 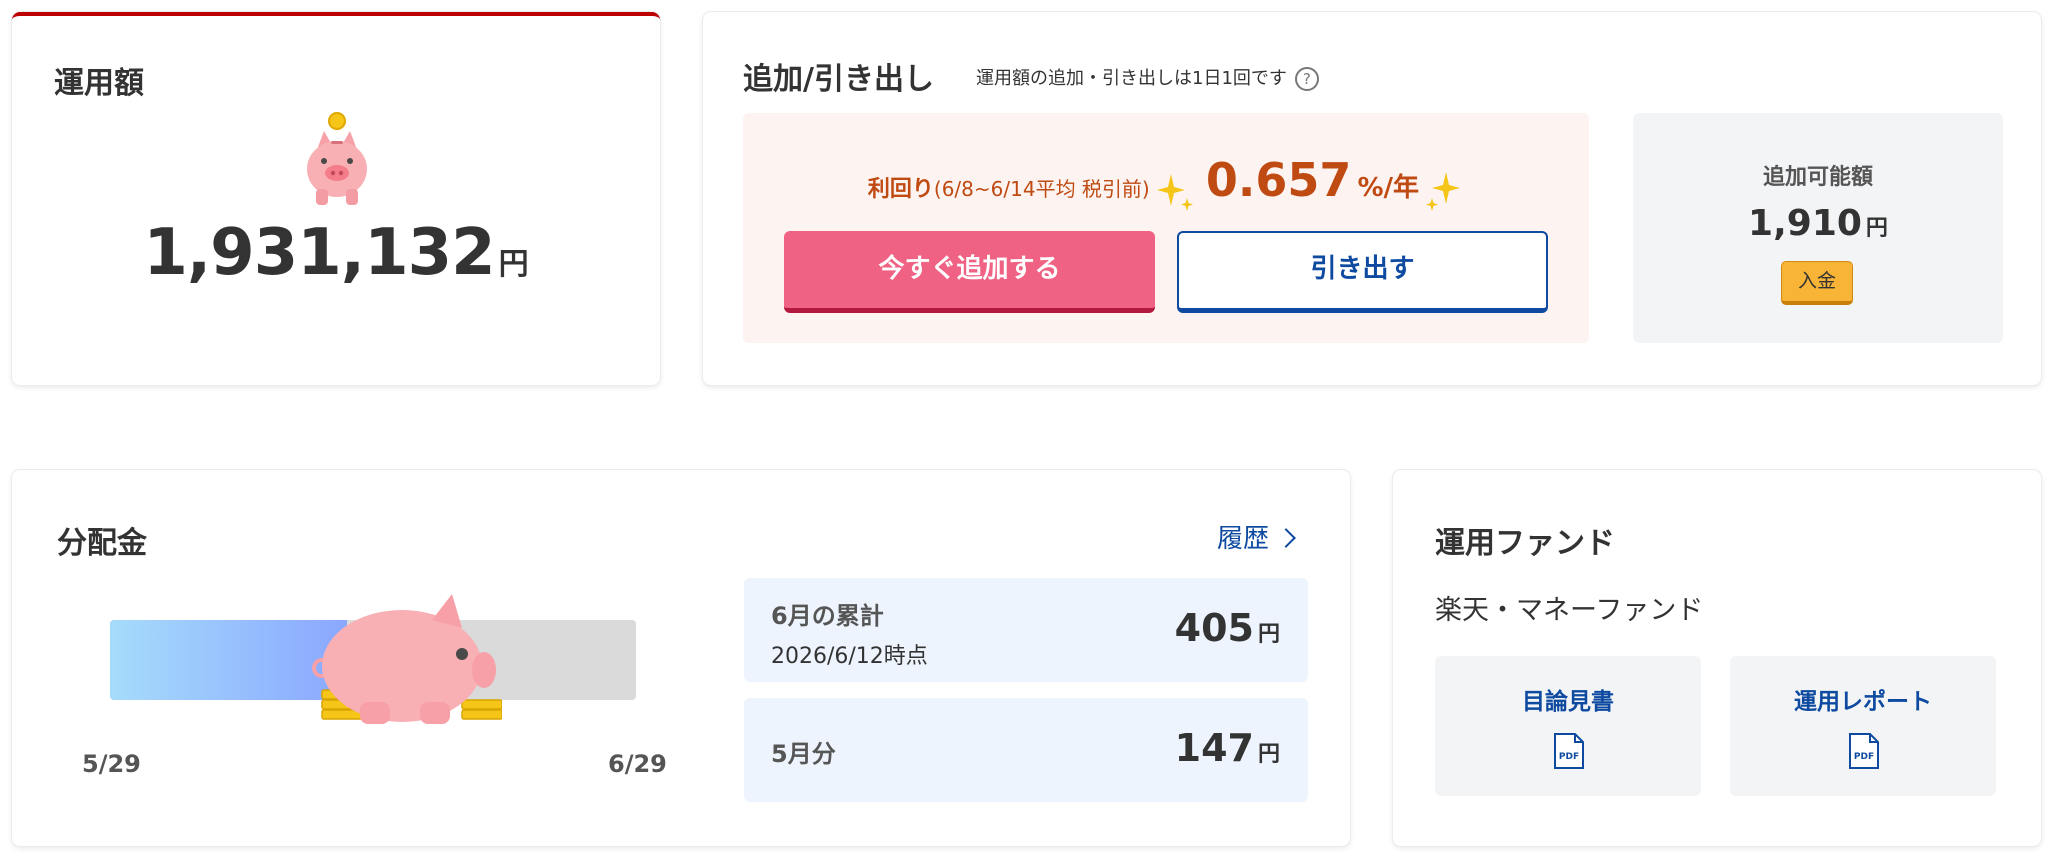 I want to click on month-total-amount: 405 円, so click(x=1227, y=628).